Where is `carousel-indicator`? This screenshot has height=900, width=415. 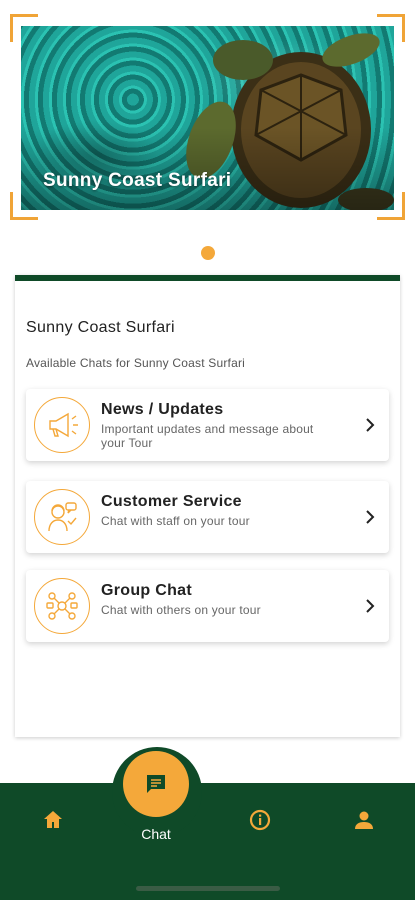
carousel-indicator is located at coordinates (208, 253).